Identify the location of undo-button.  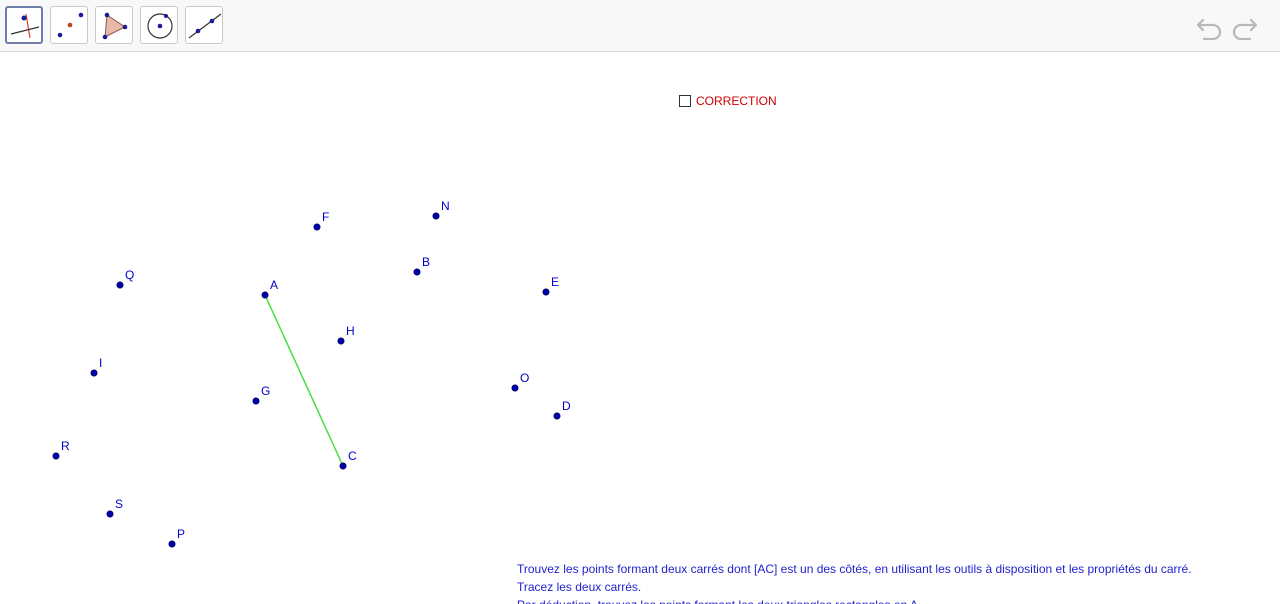
(1209, 27).